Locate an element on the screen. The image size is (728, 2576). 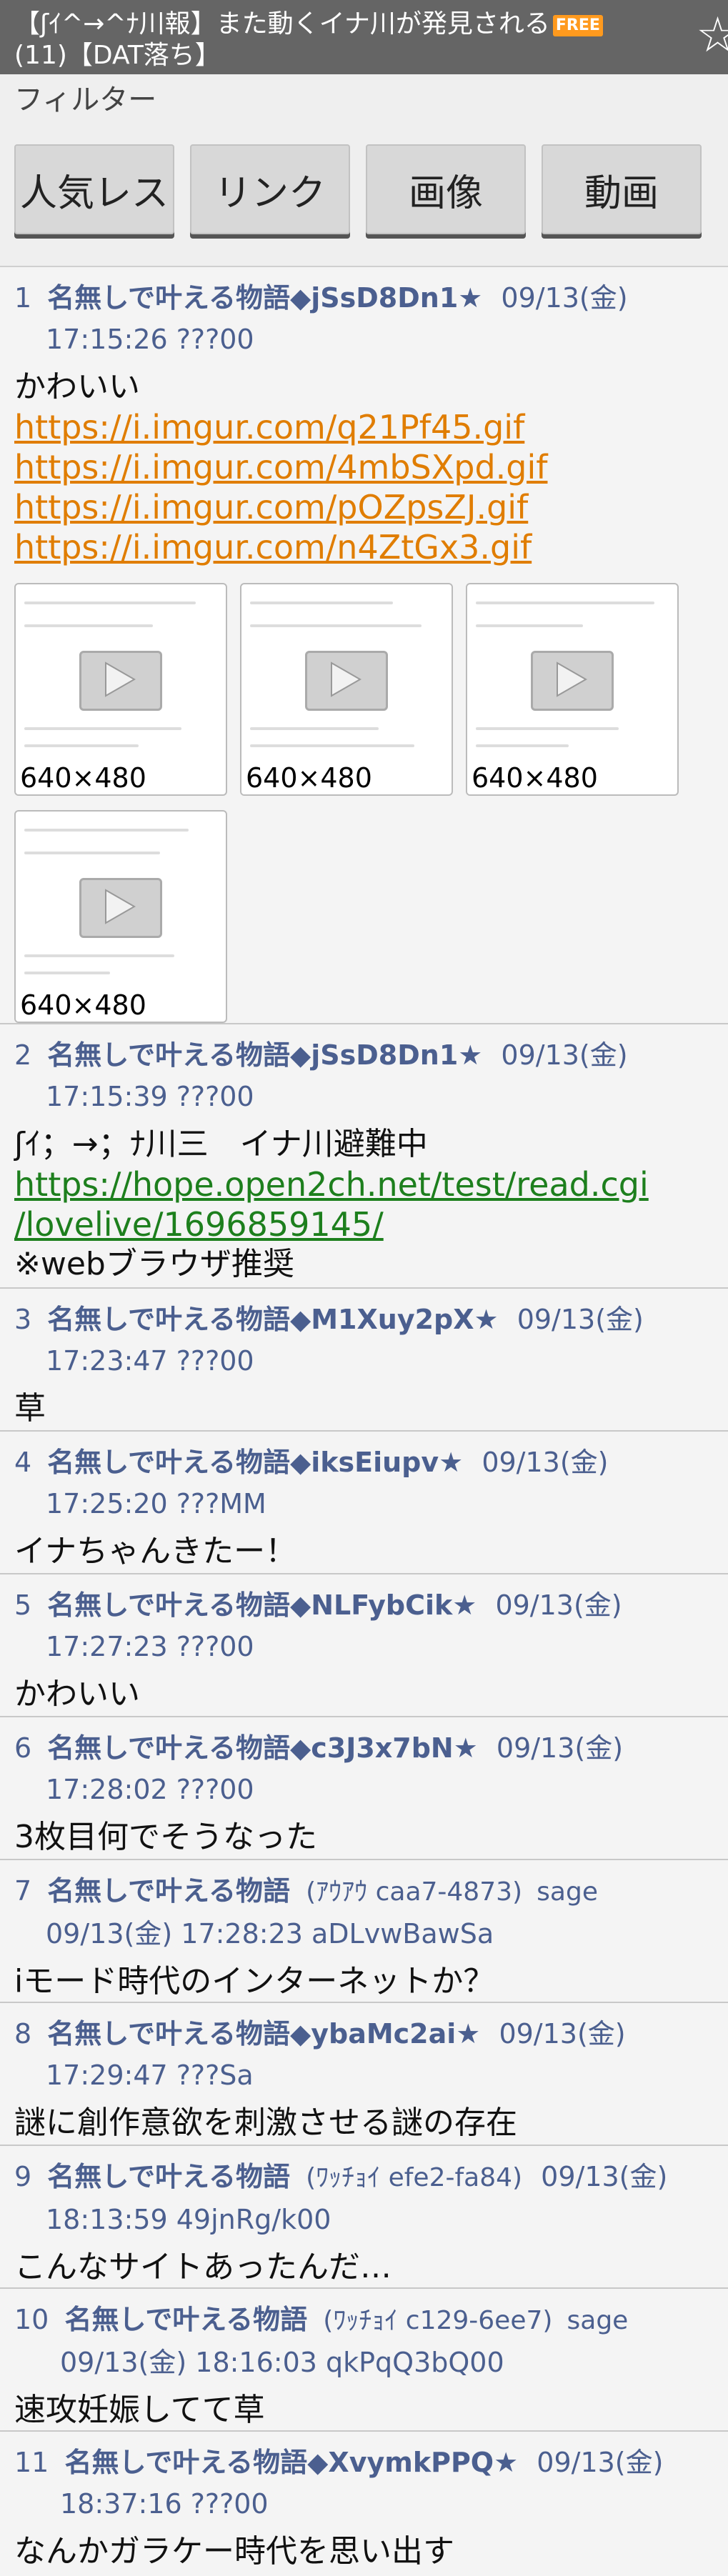
filter-image-button: 画像 is located at coordinates (446, 189).